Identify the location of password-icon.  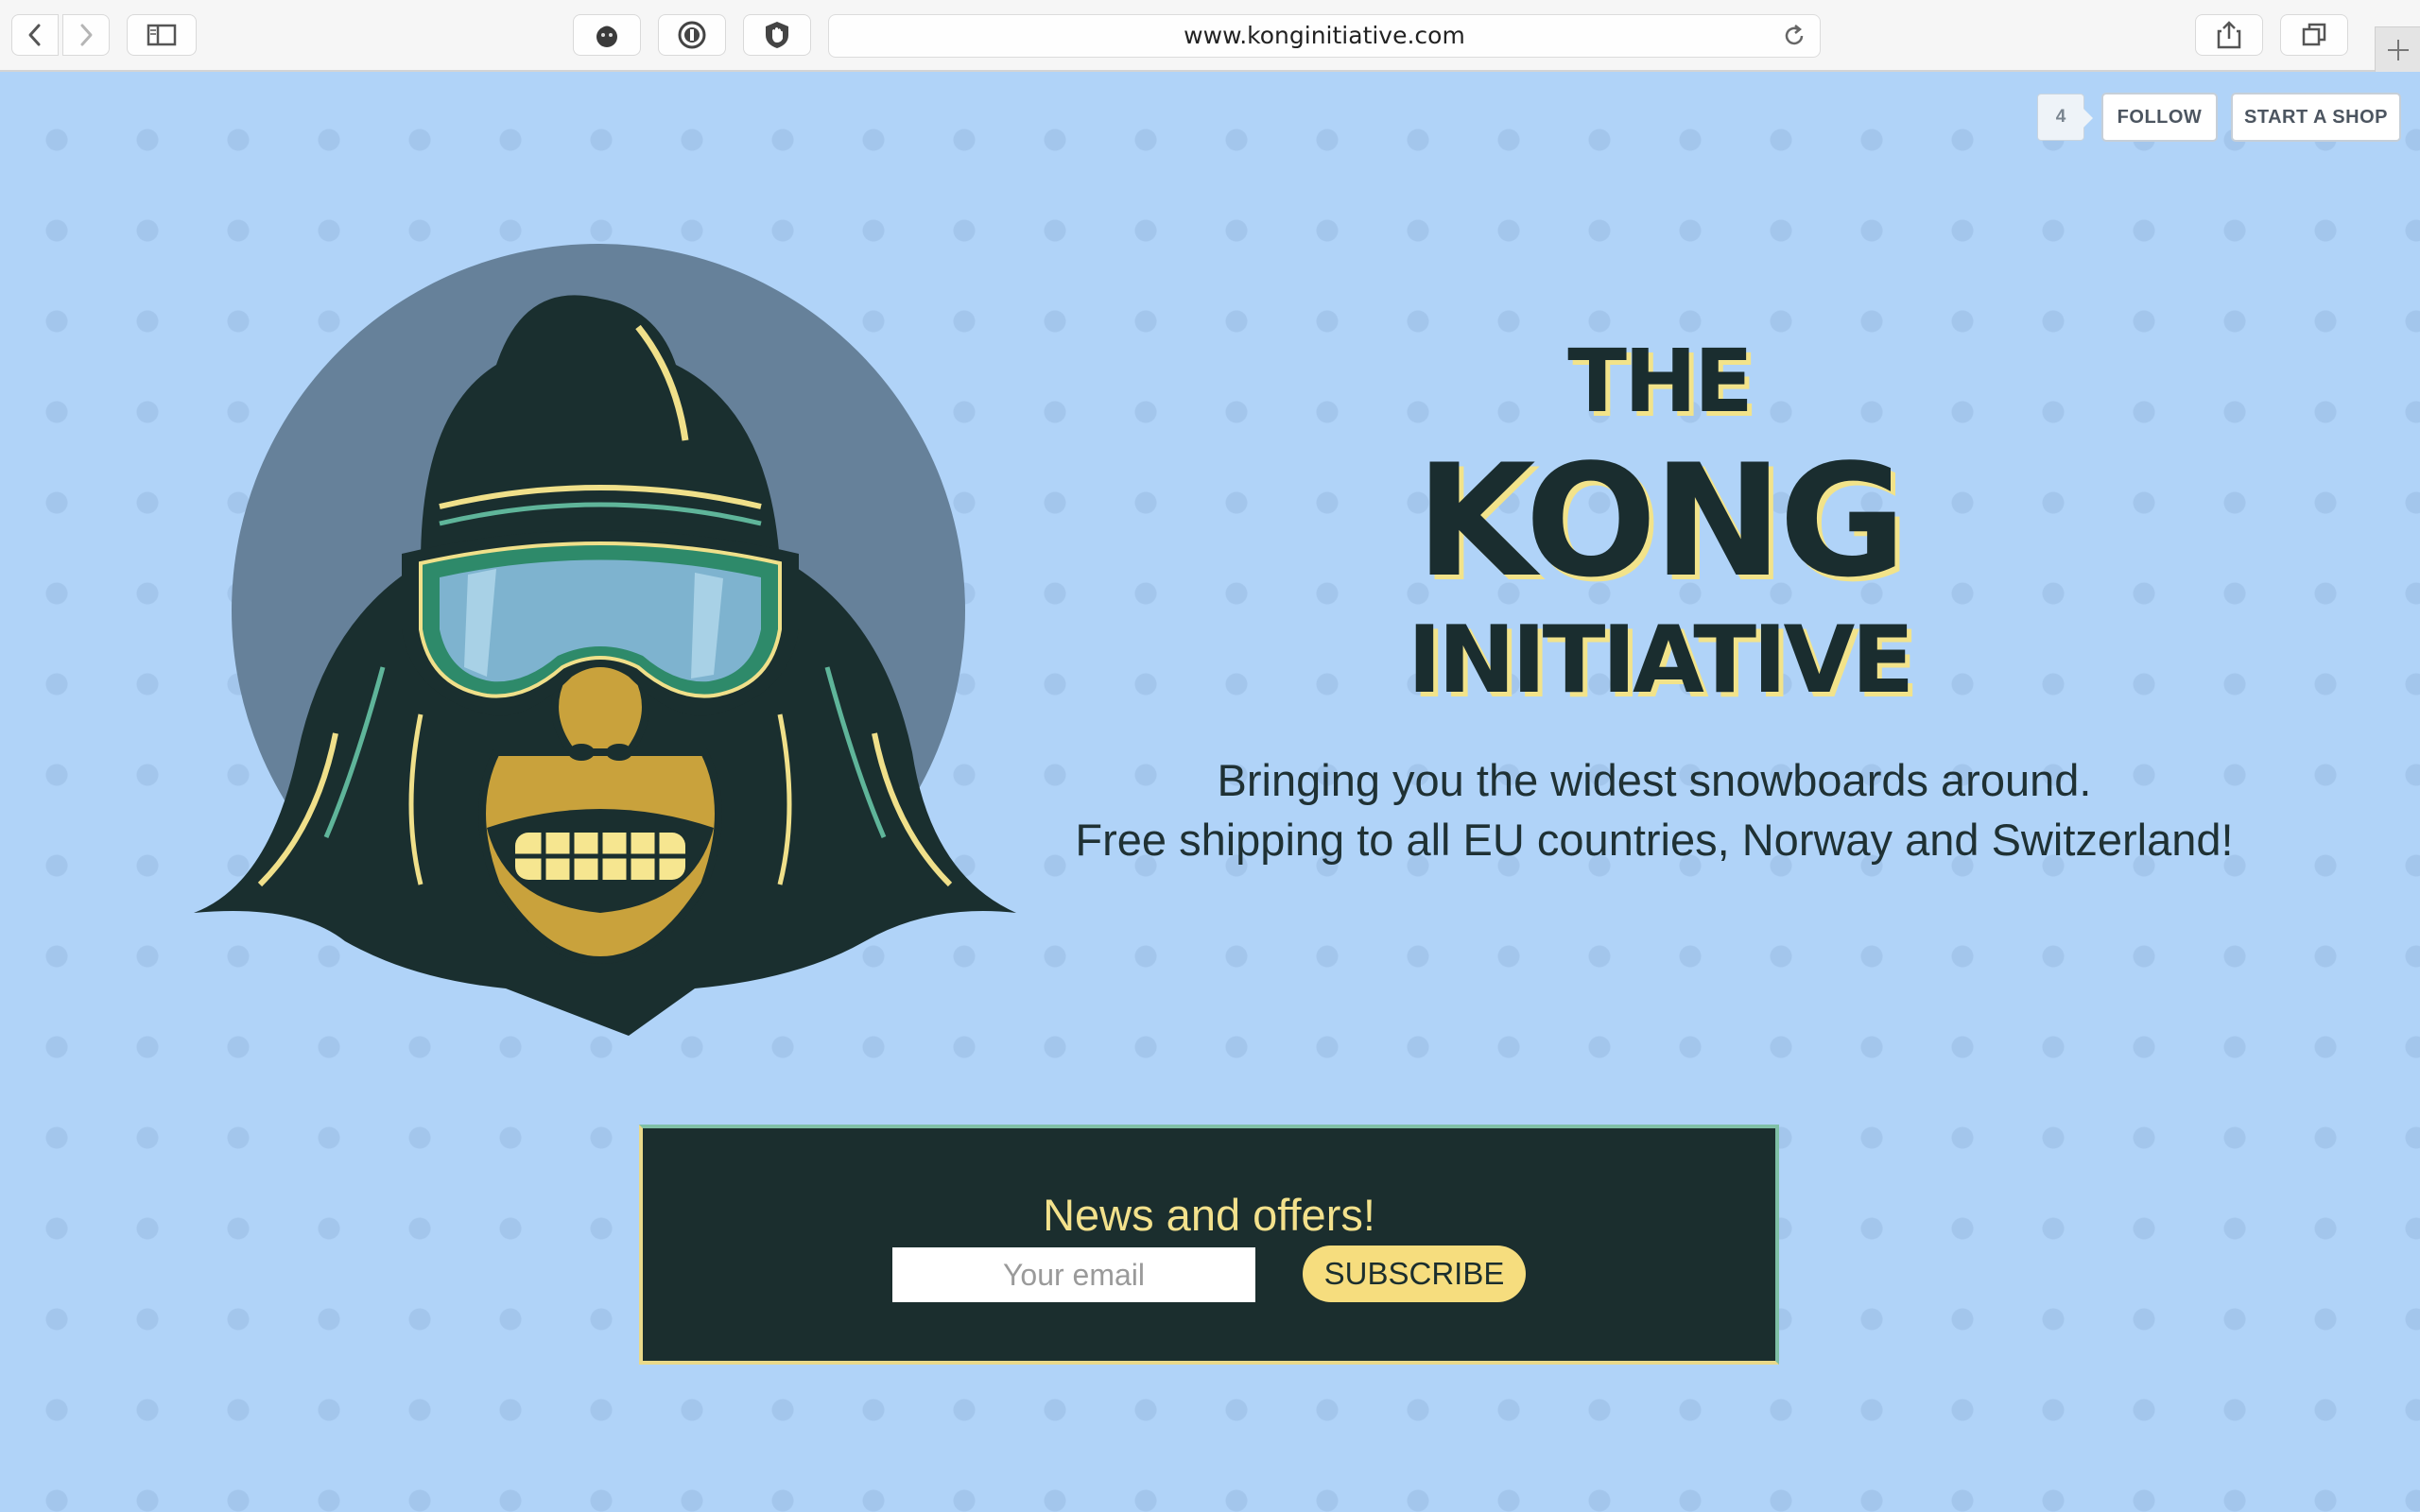
(692, 35).